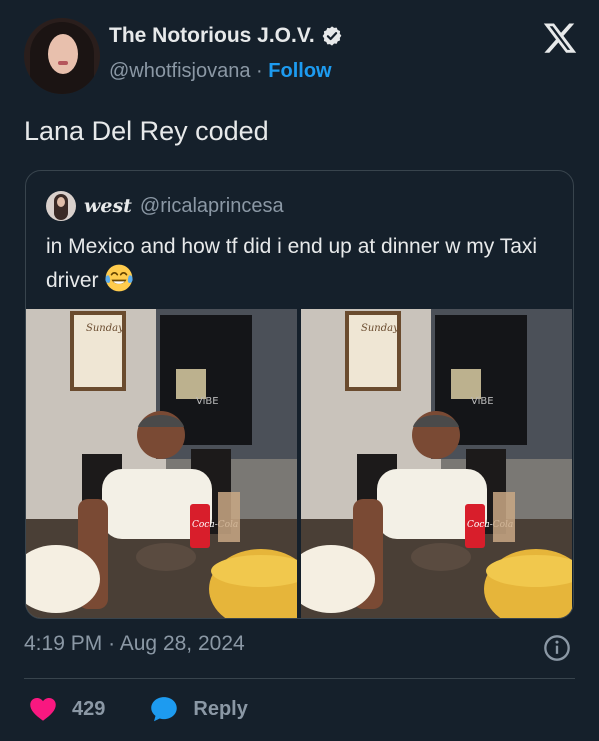 This screenshot has height=741, width=599. Describe the element at coordinates (179, 71) in the screenshot. I see `author-handle: @whotfisjovana` at that location.